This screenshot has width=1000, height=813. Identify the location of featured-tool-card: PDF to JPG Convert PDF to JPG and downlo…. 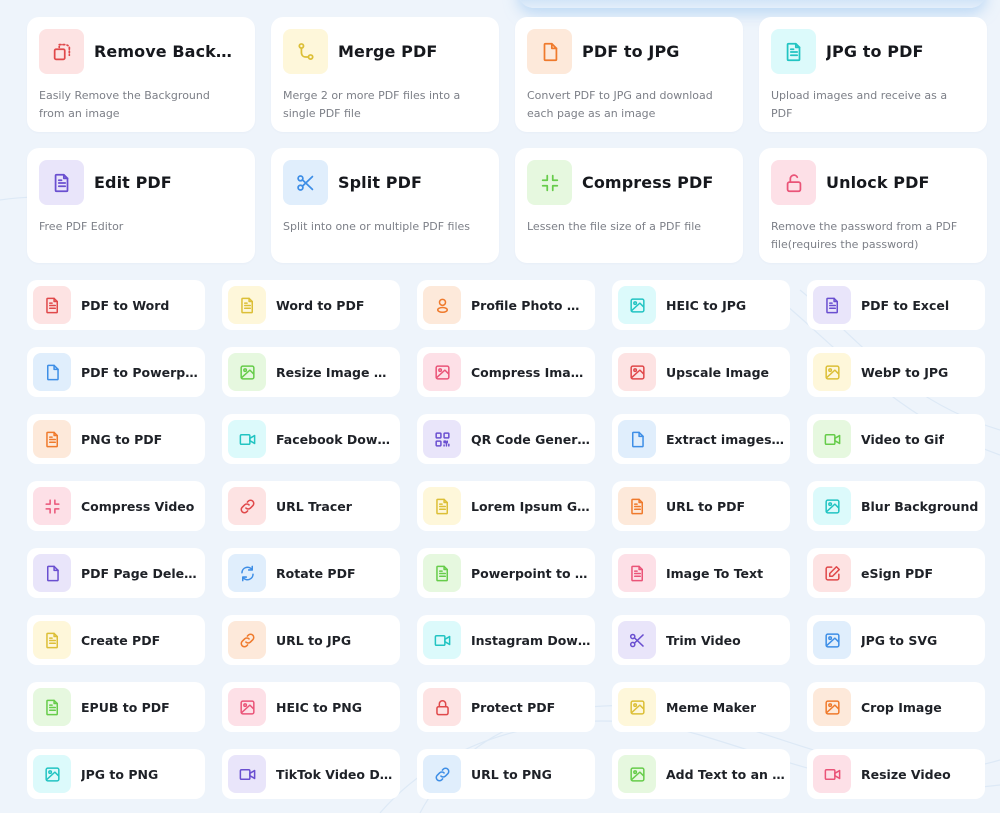
(629, 74).